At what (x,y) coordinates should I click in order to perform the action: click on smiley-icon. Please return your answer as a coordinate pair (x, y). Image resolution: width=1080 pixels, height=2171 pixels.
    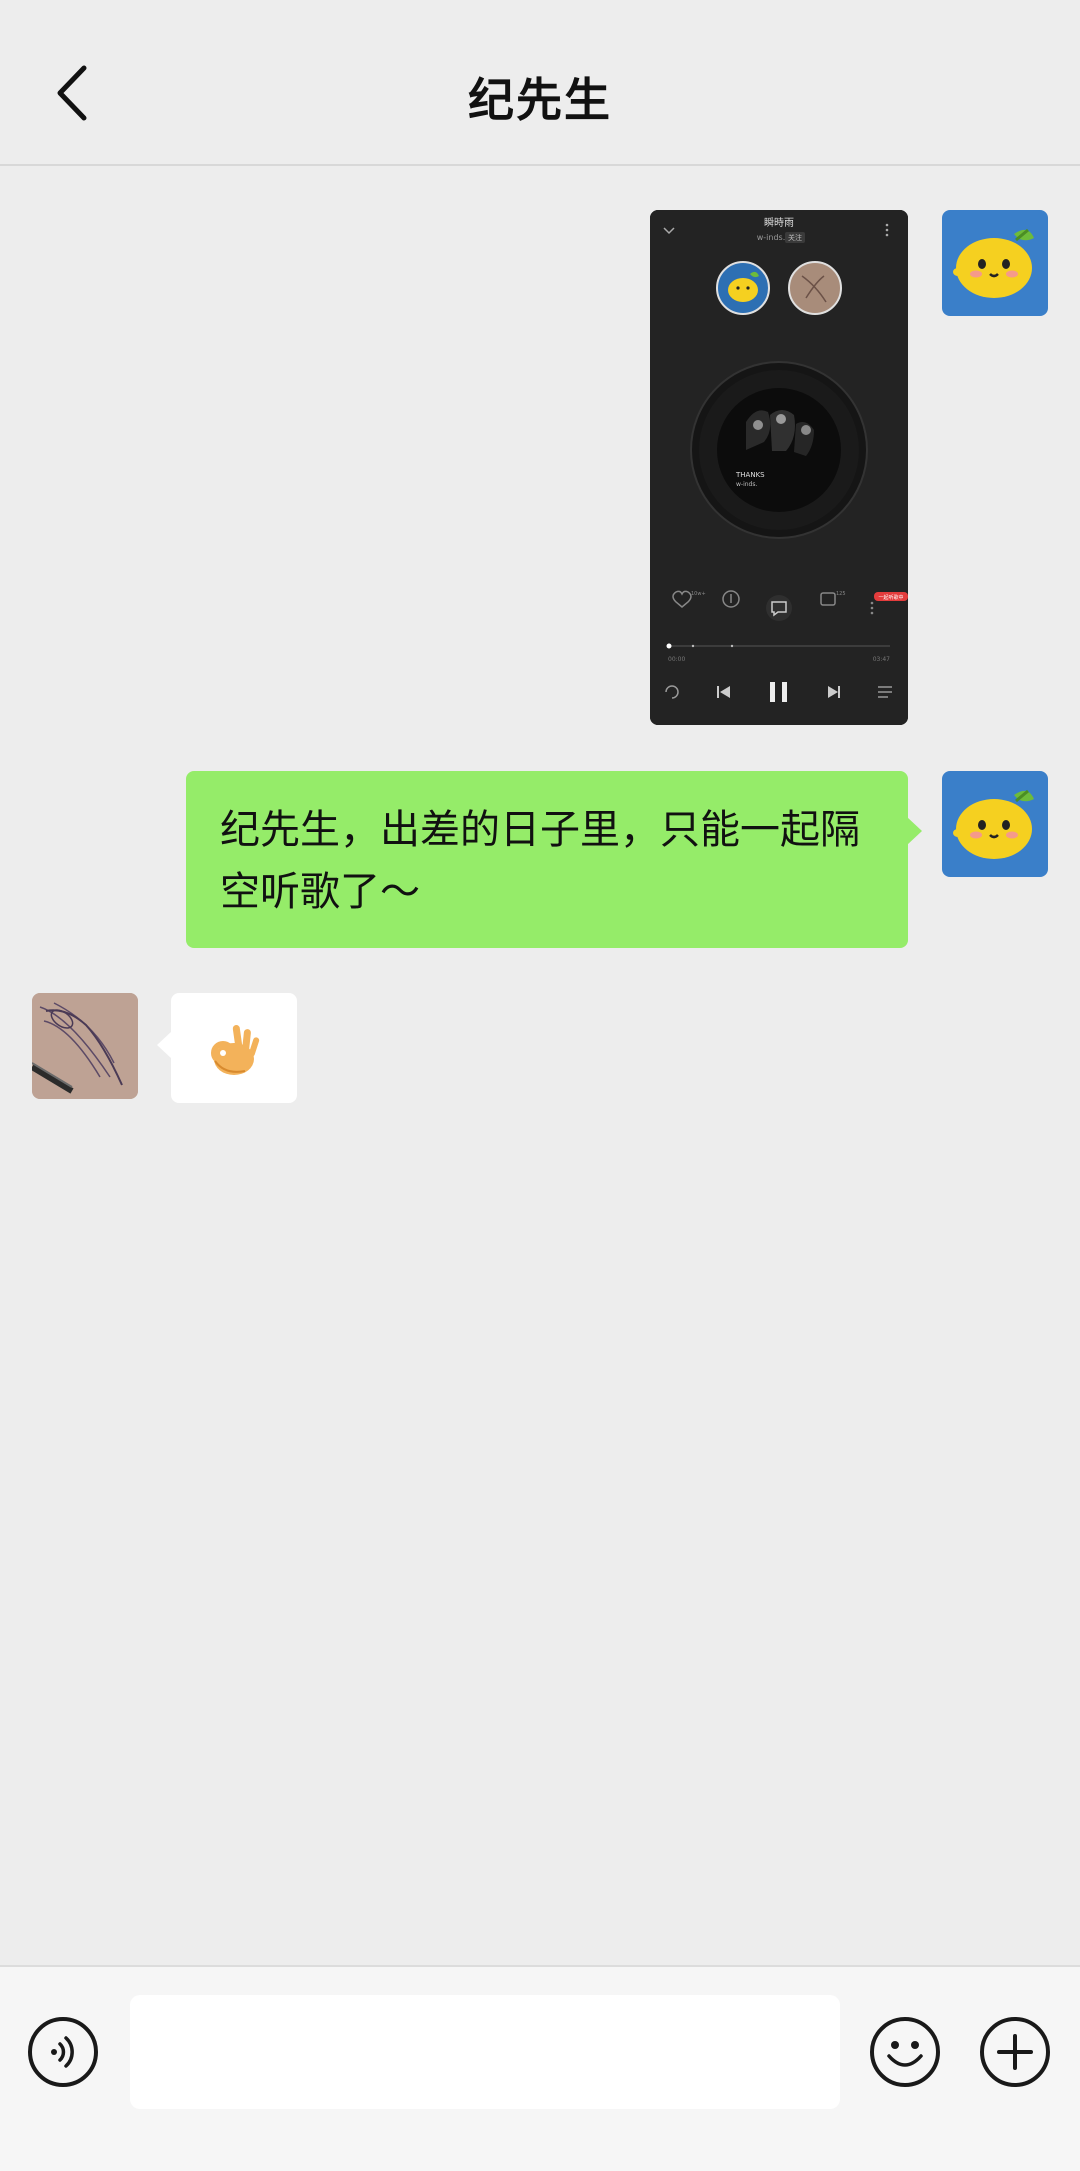
    Looking at the image, I should click on (905, 2054).